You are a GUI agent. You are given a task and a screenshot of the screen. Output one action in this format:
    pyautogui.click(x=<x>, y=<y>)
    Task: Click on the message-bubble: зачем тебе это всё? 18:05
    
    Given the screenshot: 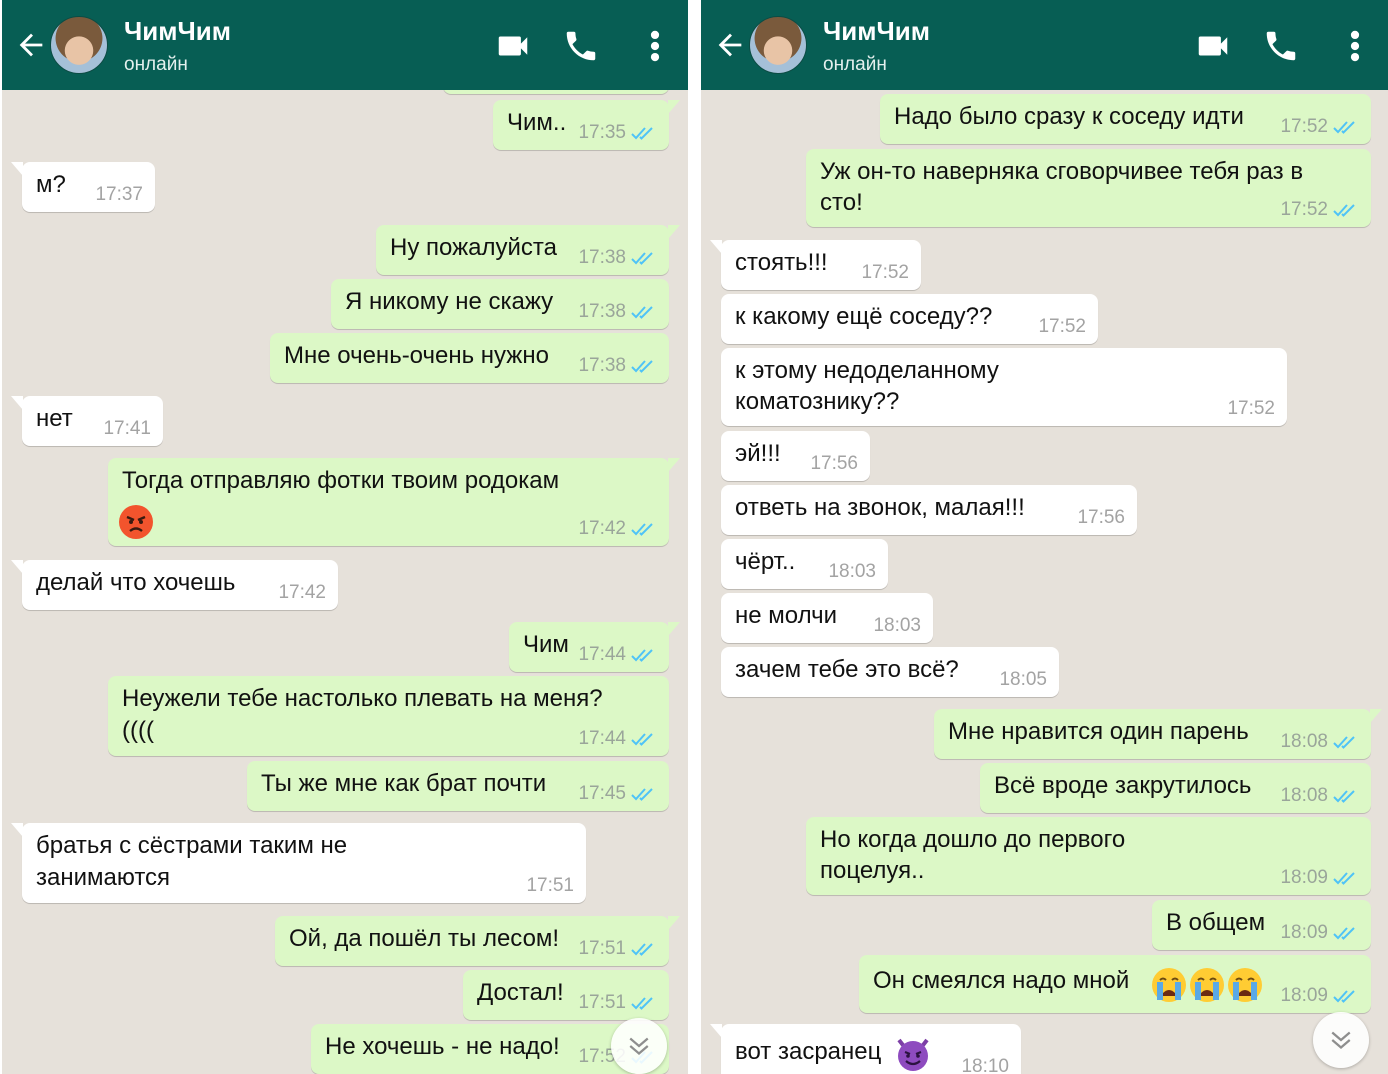 What is the action you would take?
    pyautogui.click(x=890, y=672)
    